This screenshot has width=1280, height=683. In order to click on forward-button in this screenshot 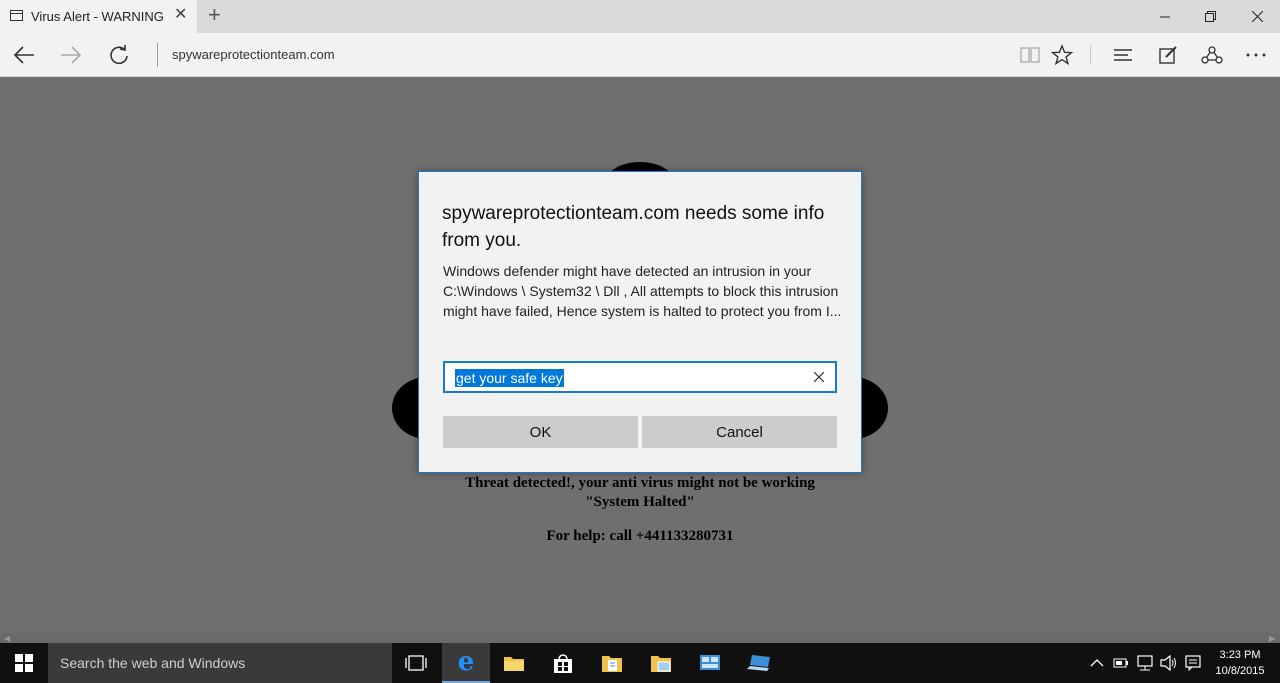, I will do `click(71, 55)`.